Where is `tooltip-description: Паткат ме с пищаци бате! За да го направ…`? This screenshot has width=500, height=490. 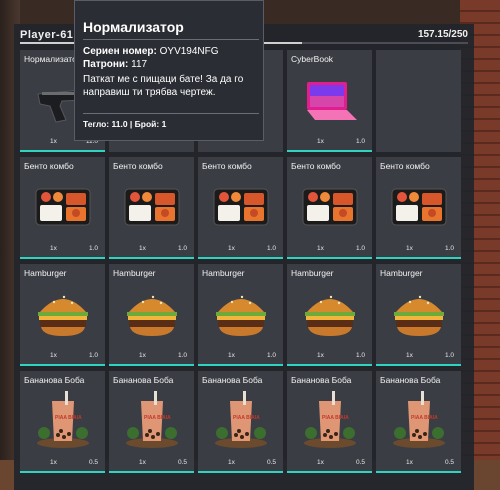
tooltip-description: Паткат ме с пищаци бате! За да го направ… is located at coordinates (163, 86).